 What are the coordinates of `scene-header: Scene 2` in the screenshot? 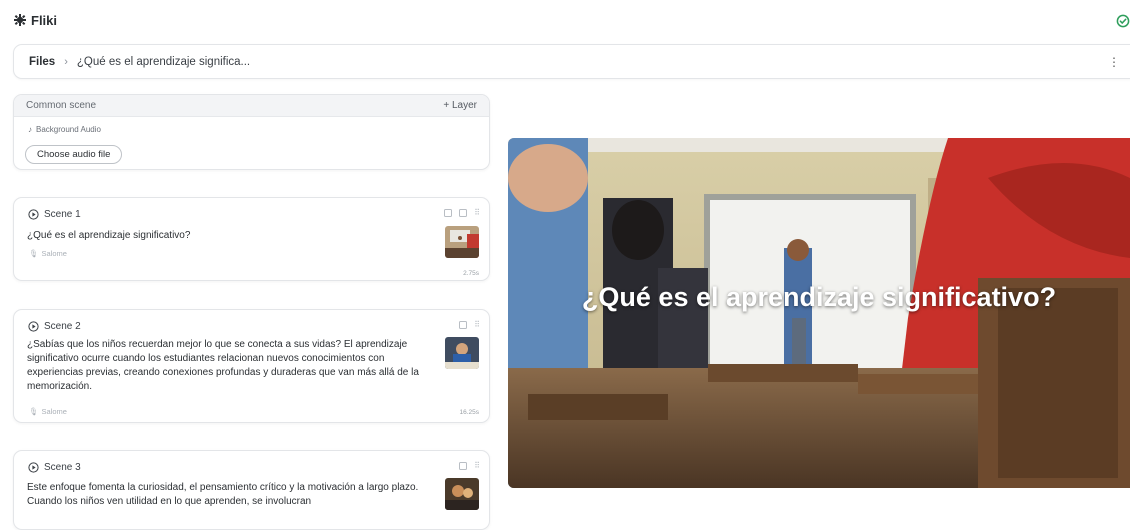 It's located at (54, 326).